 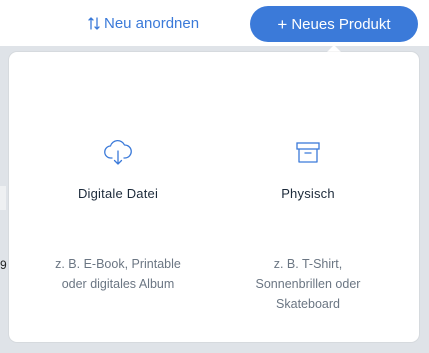 What do you see at coordinates (308, 153) in the screenshot?
I see `archive-box-icon` at bounding box center [308, 153].